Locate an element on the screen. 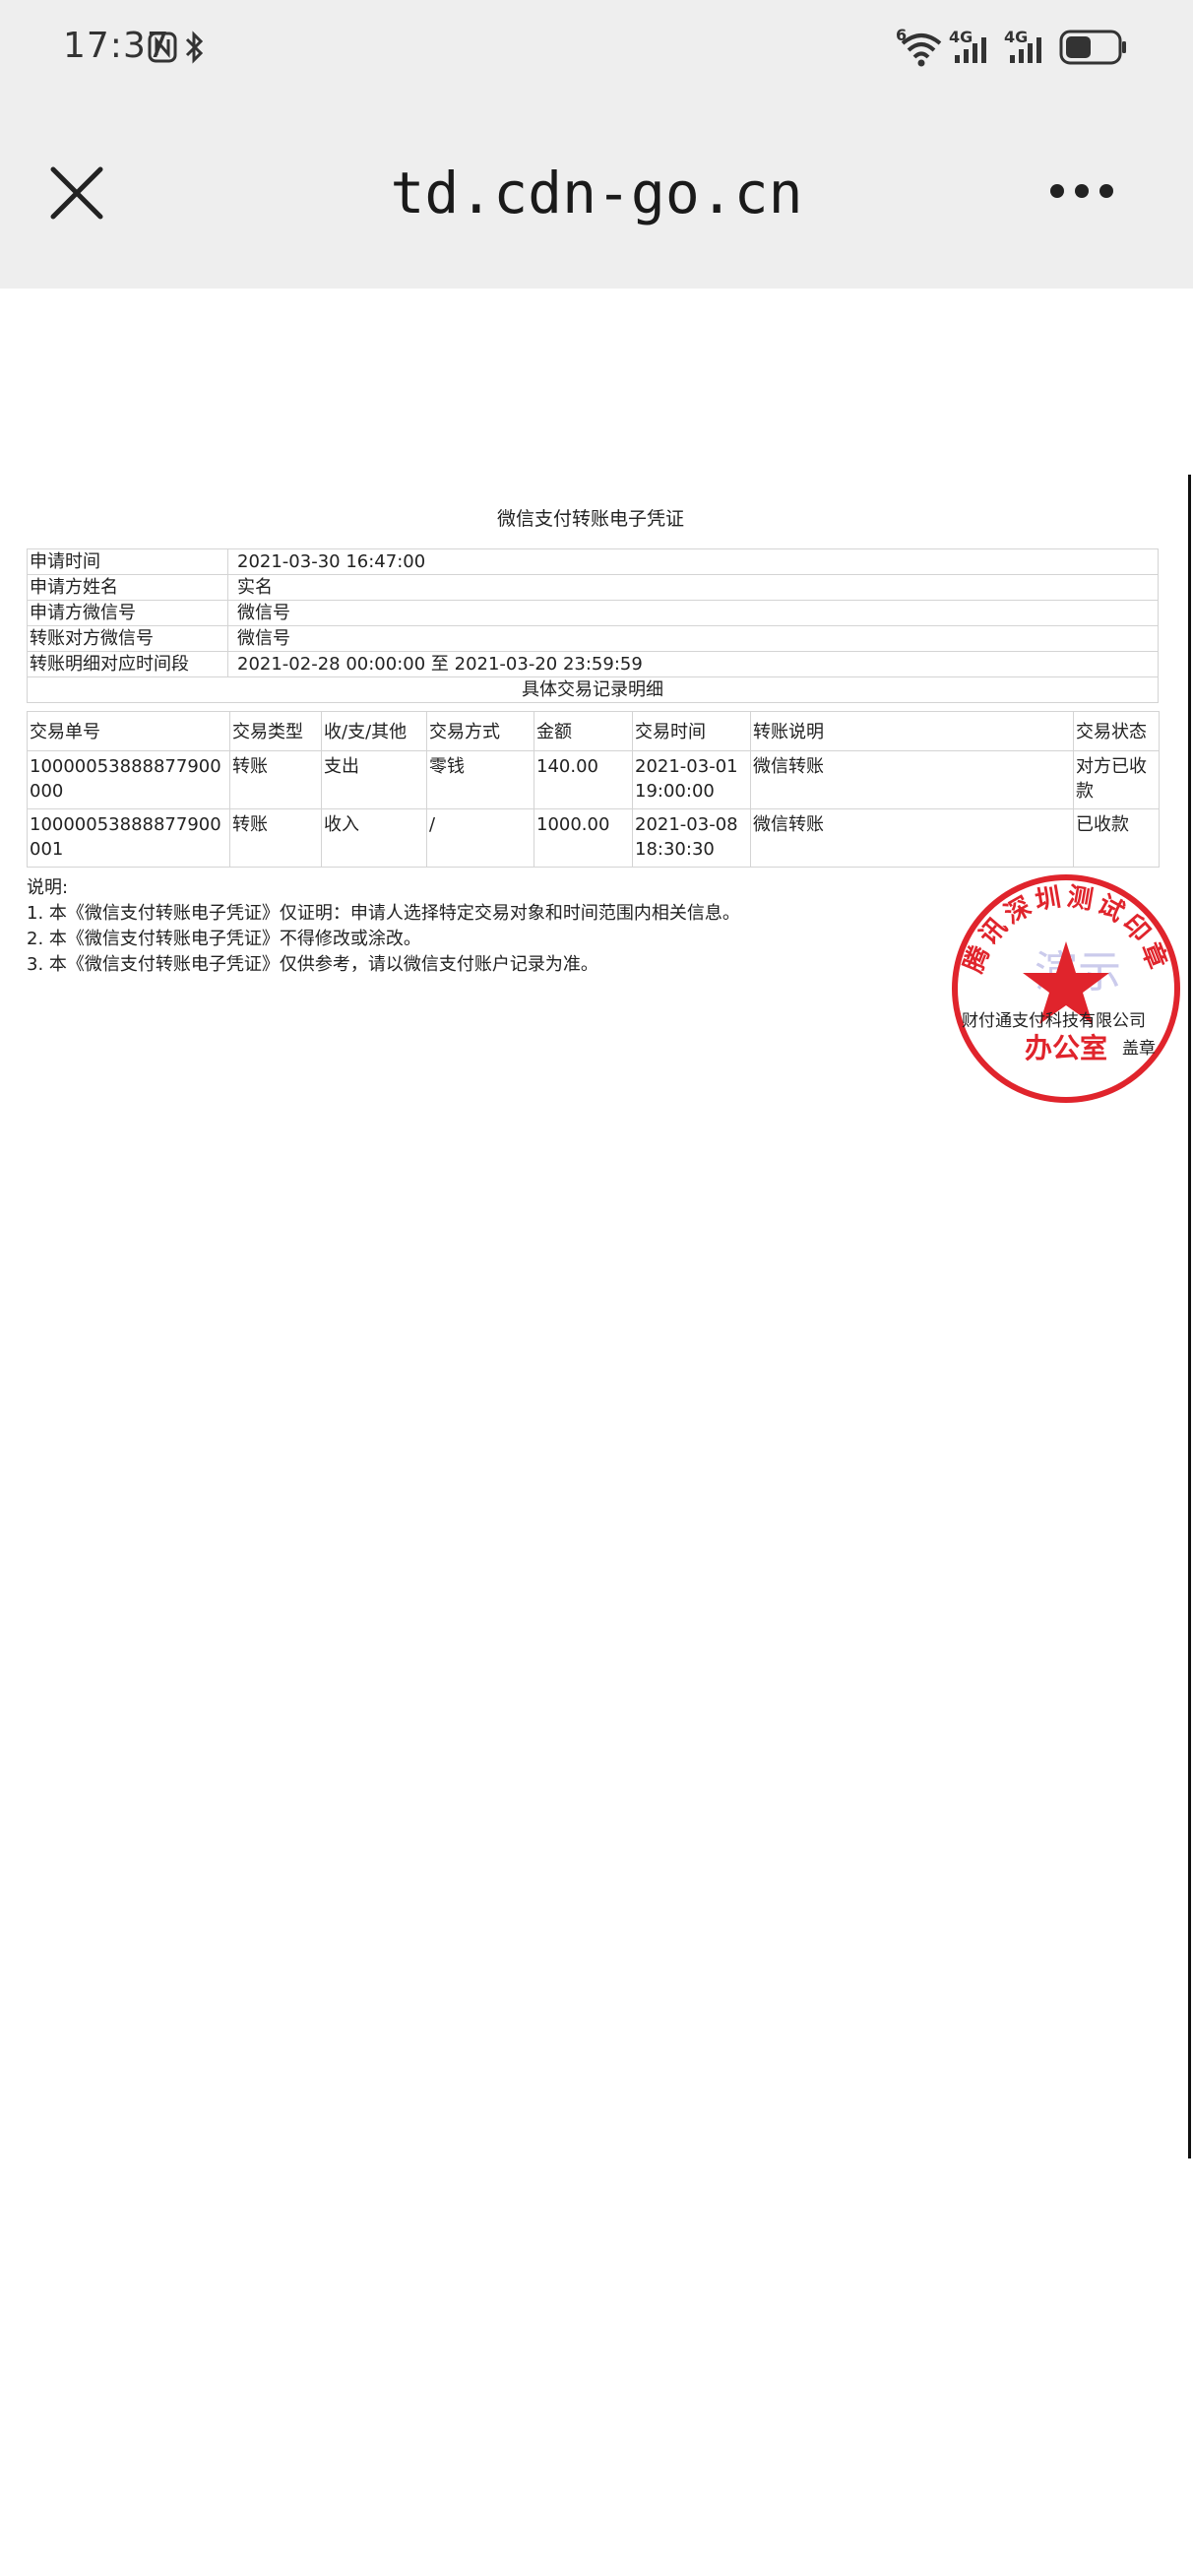 The width and height of the screenshot is (1193, 2576). column-header: 转账说明 is located at coordinates (912, 731).